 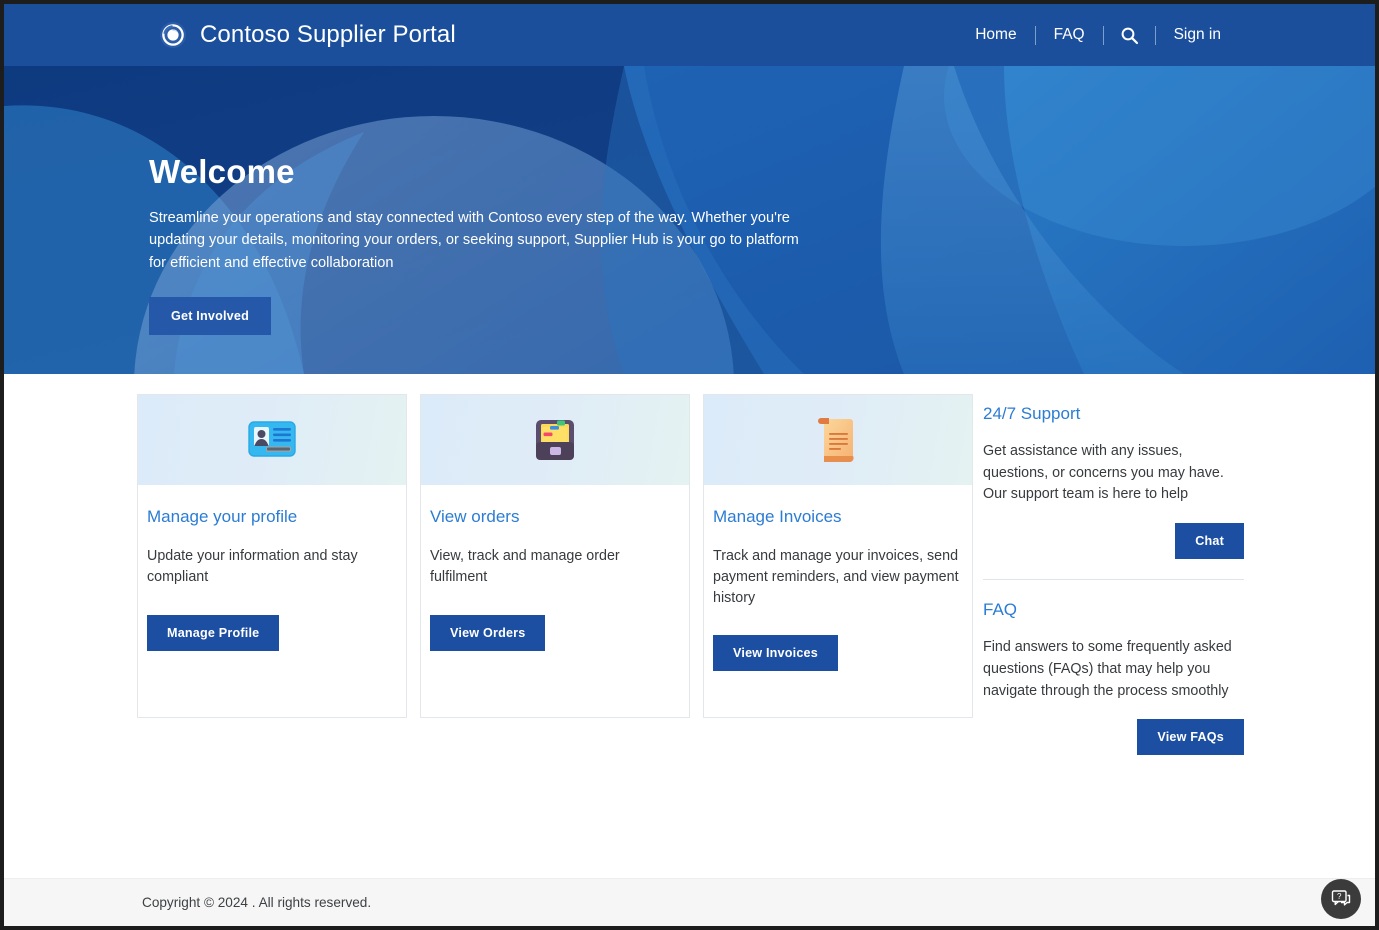 I want to click on nav-link-faq: FAQ, so click(x=1069, y=35).